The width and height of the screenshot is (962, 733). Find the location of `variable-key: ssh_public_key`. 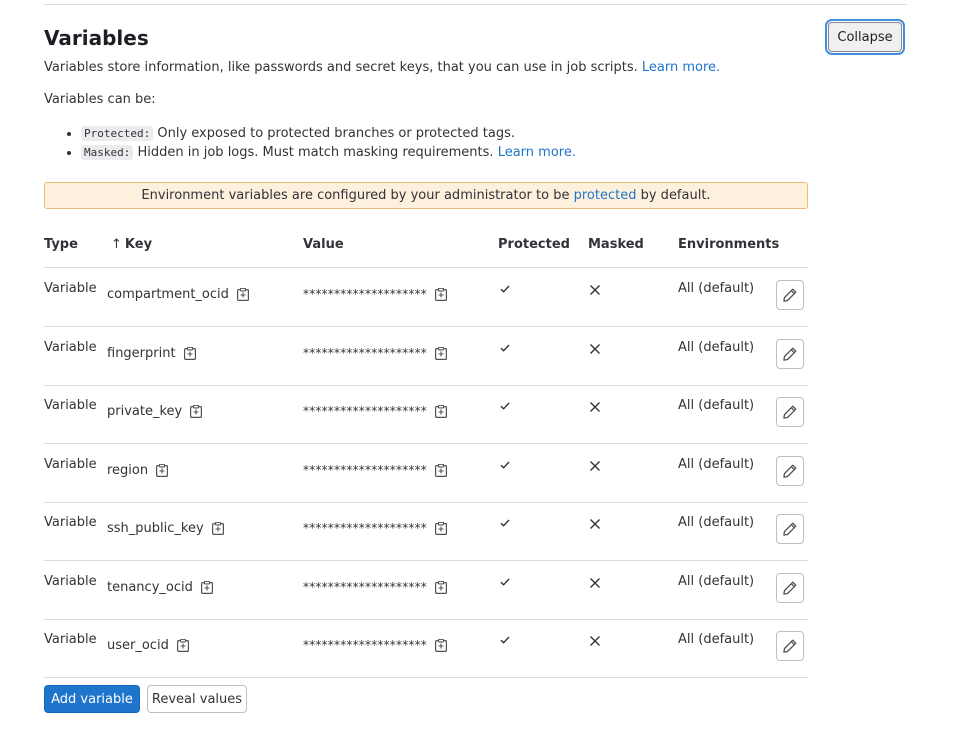

variable-key: ssh_public_key is located at coordinates (165, 528).